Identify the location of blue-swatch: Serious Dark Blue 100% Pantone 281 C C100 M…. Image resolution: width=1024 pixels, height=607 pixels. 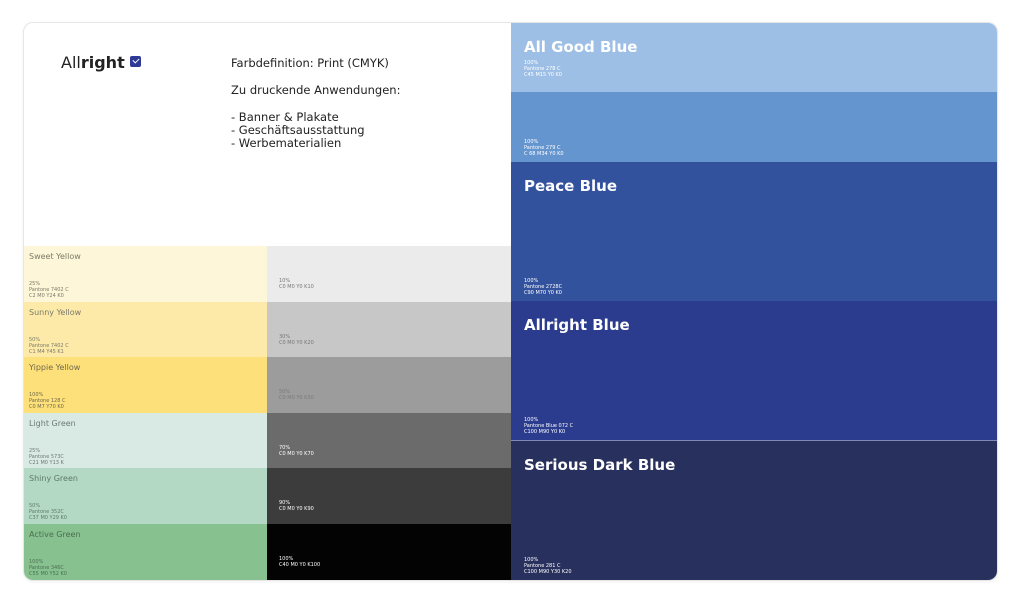
(754, 510).